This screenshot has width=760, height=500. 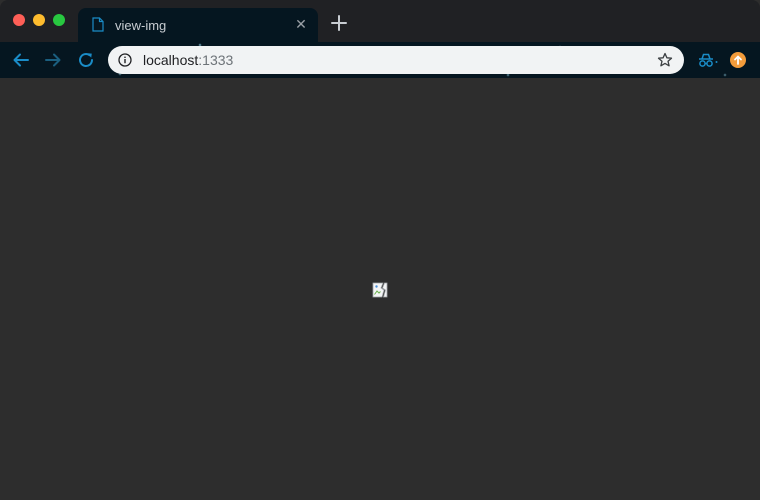 I want to click on incognito-icon, so click(x=708, y=60).